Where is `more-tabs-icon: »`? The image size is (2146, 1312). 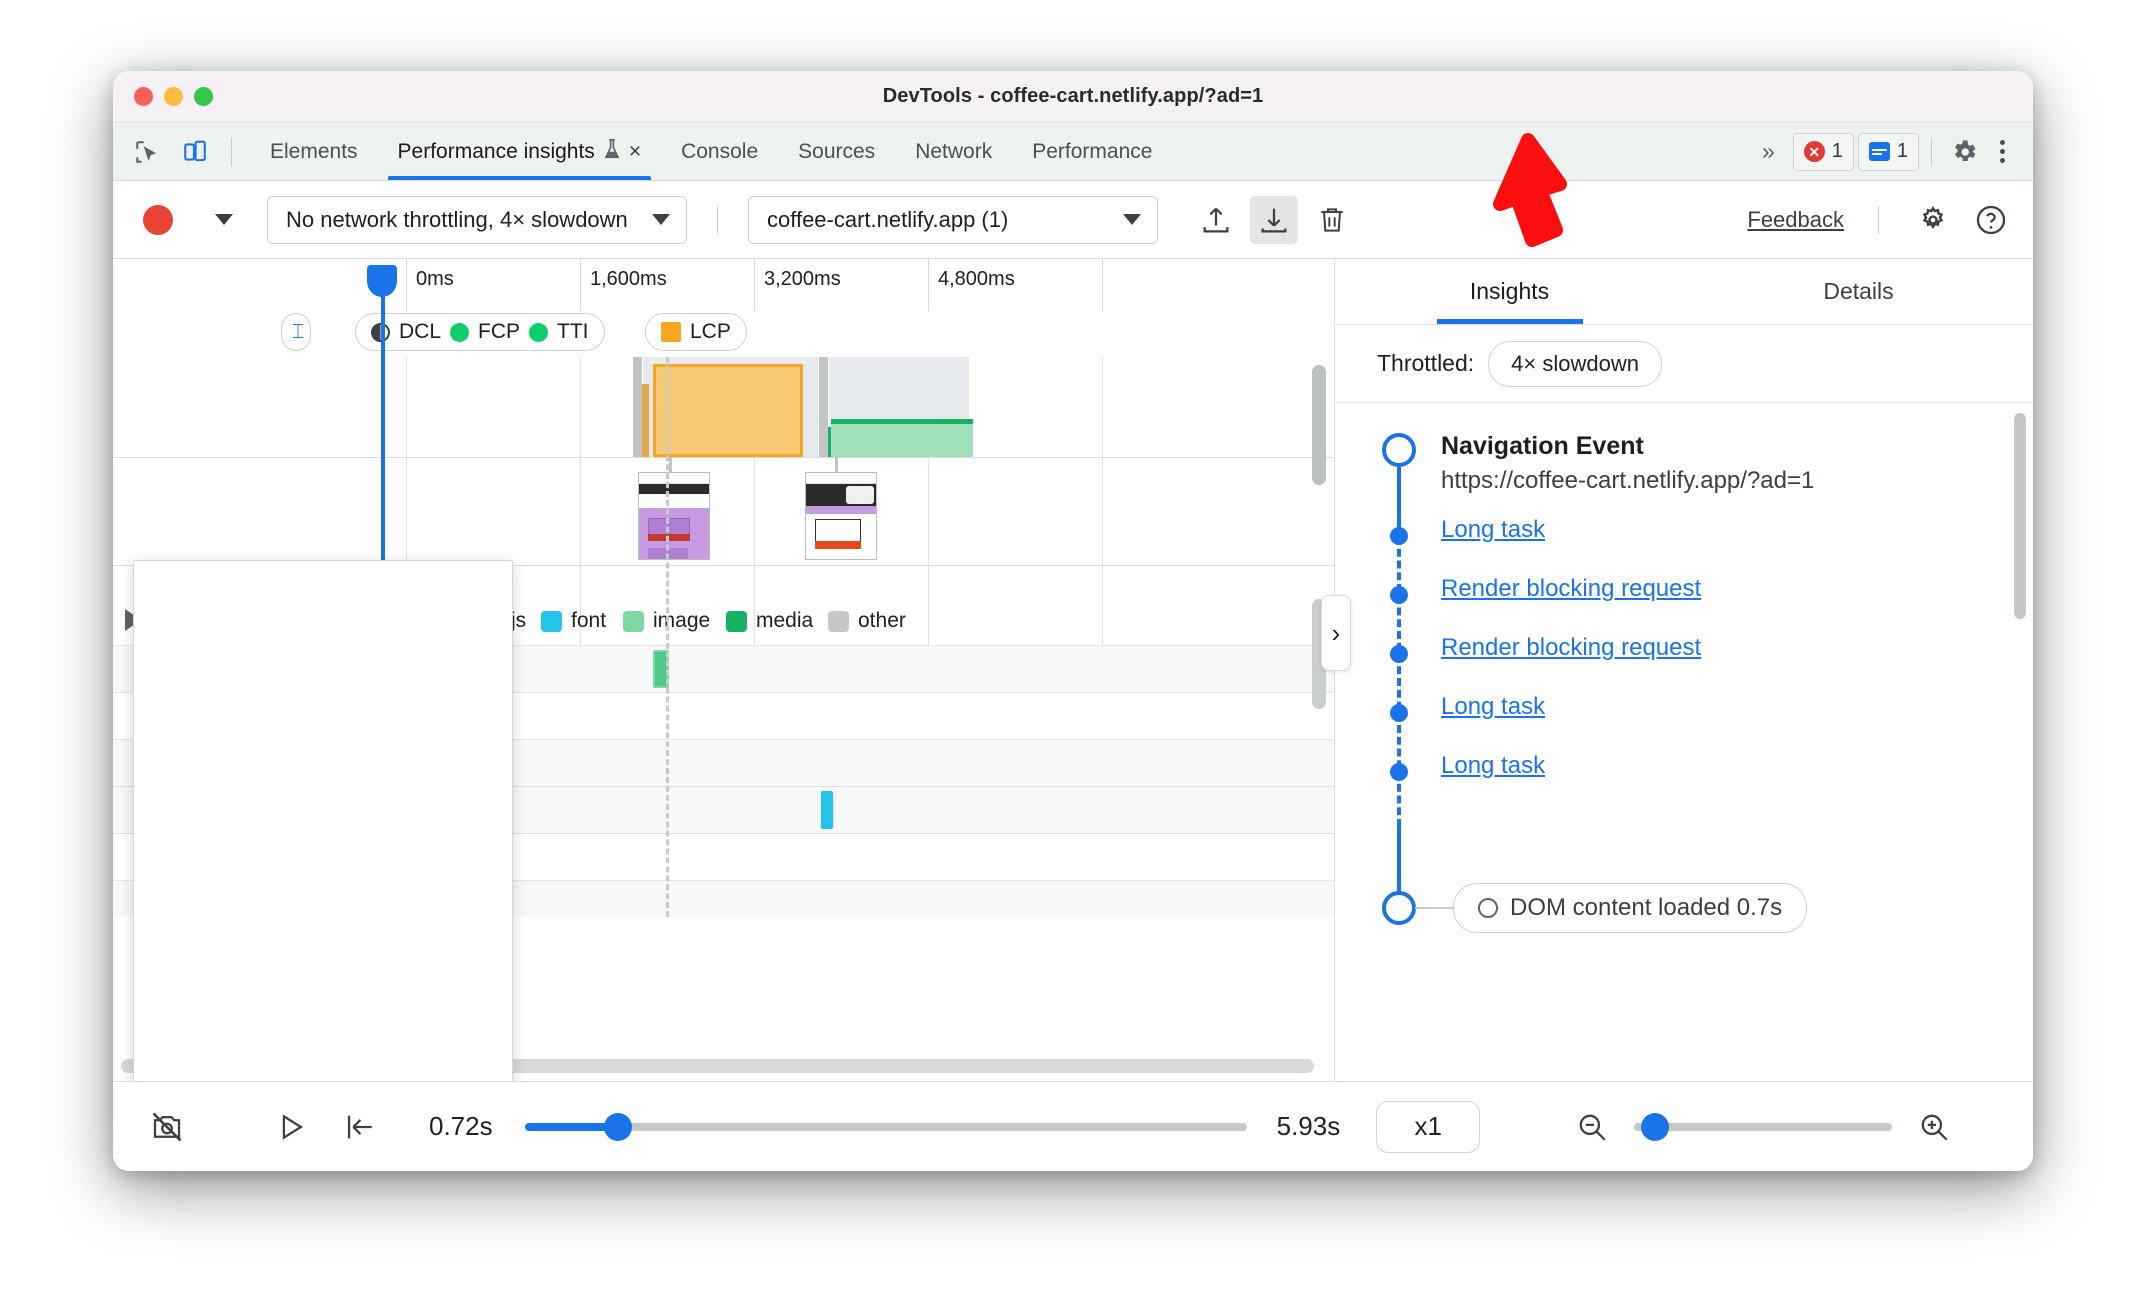 more-tabs-icon: » is located at coordinates (1768, 151).